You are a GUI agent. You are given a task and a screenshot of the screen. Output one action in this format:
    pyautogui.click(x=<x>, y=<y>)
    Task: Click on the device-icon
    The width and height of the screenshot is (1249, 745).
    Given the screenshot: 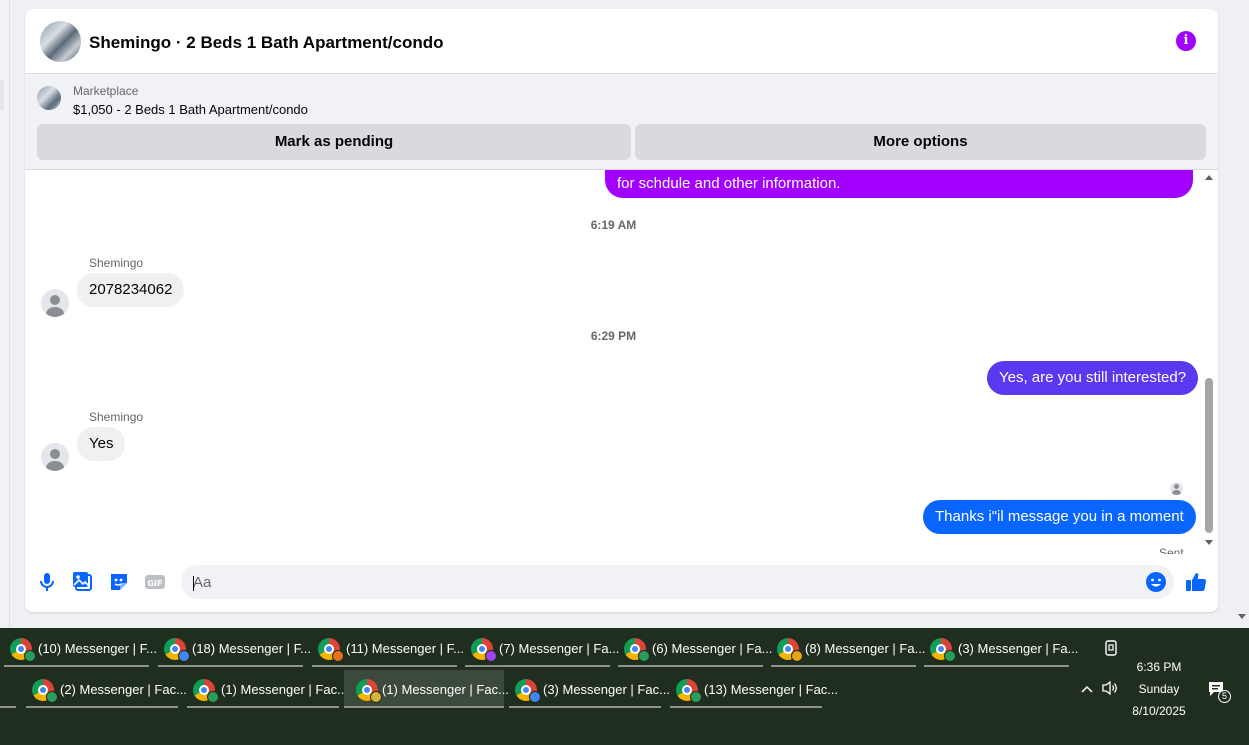 What is the action you would take?
    pyautogui.click(x=1111, y=648)
    